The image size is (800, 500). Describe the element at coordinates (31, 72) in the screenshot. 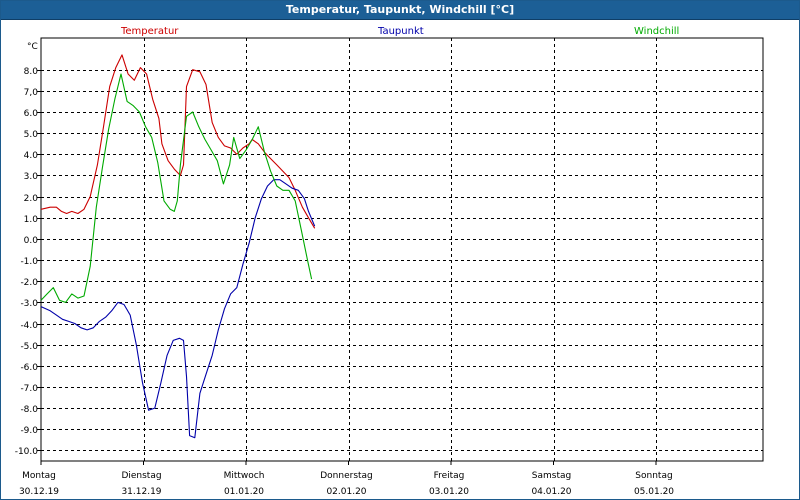

I see `y-tick-label: 8.0` at that location.